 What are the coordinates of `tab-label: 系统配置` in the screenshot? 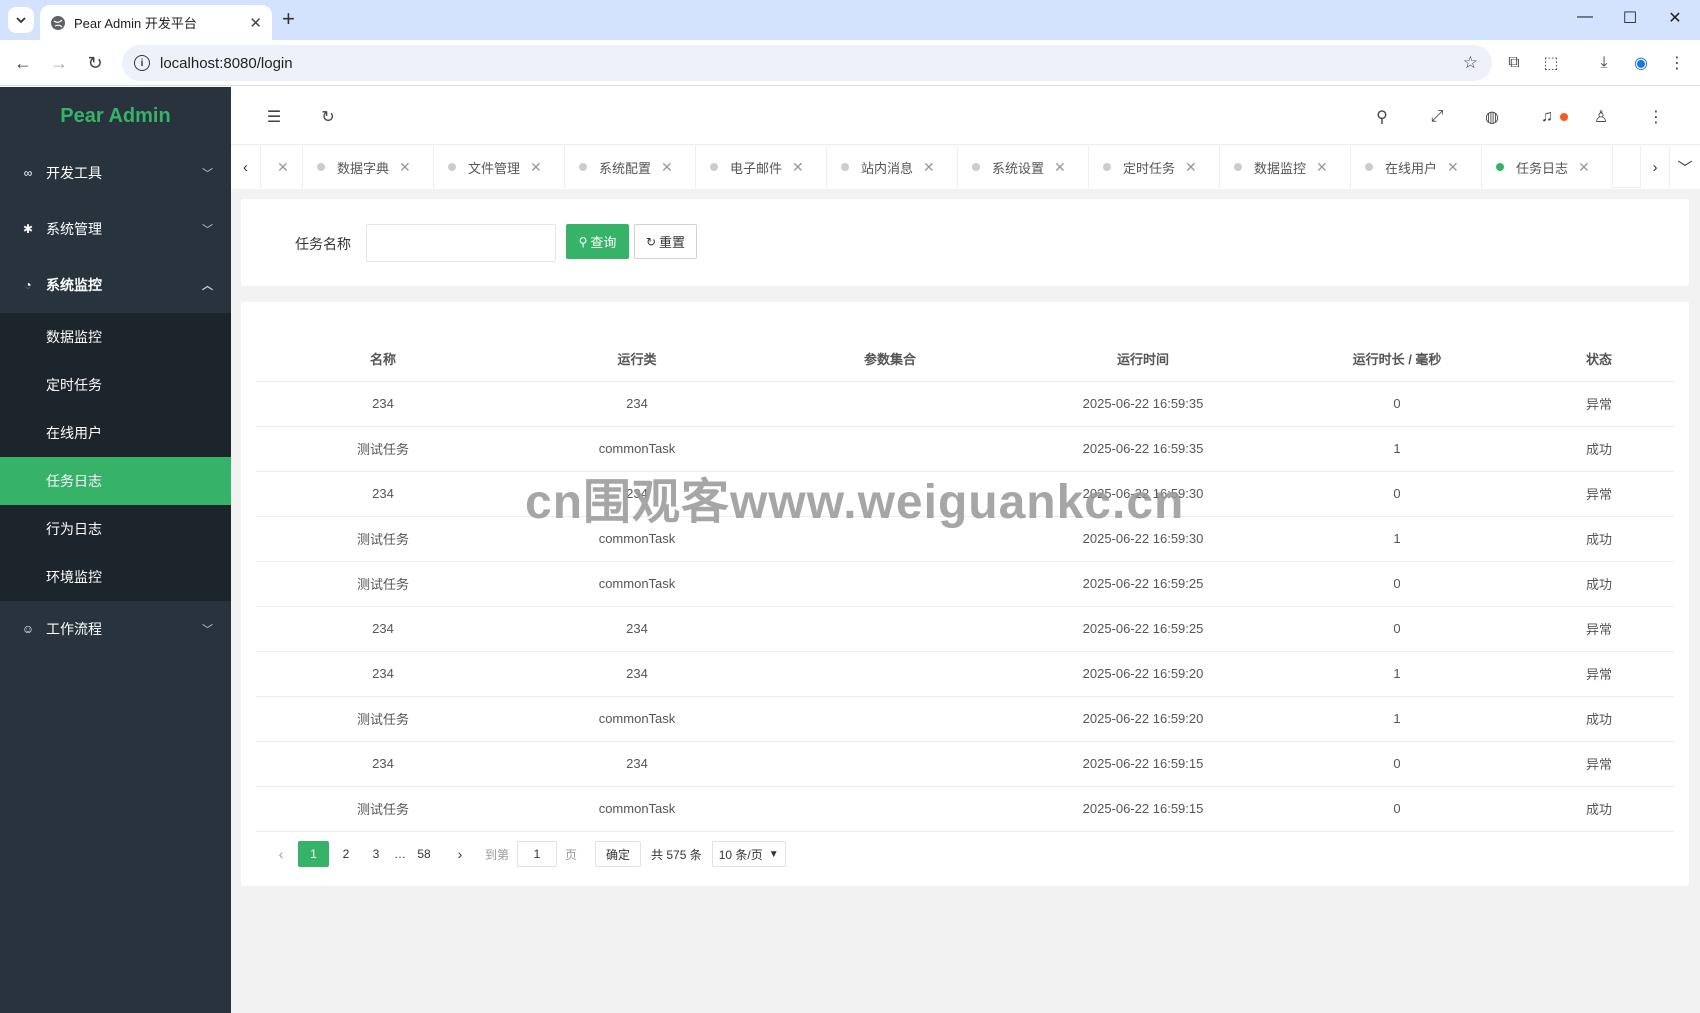 It's located at (625, 168).